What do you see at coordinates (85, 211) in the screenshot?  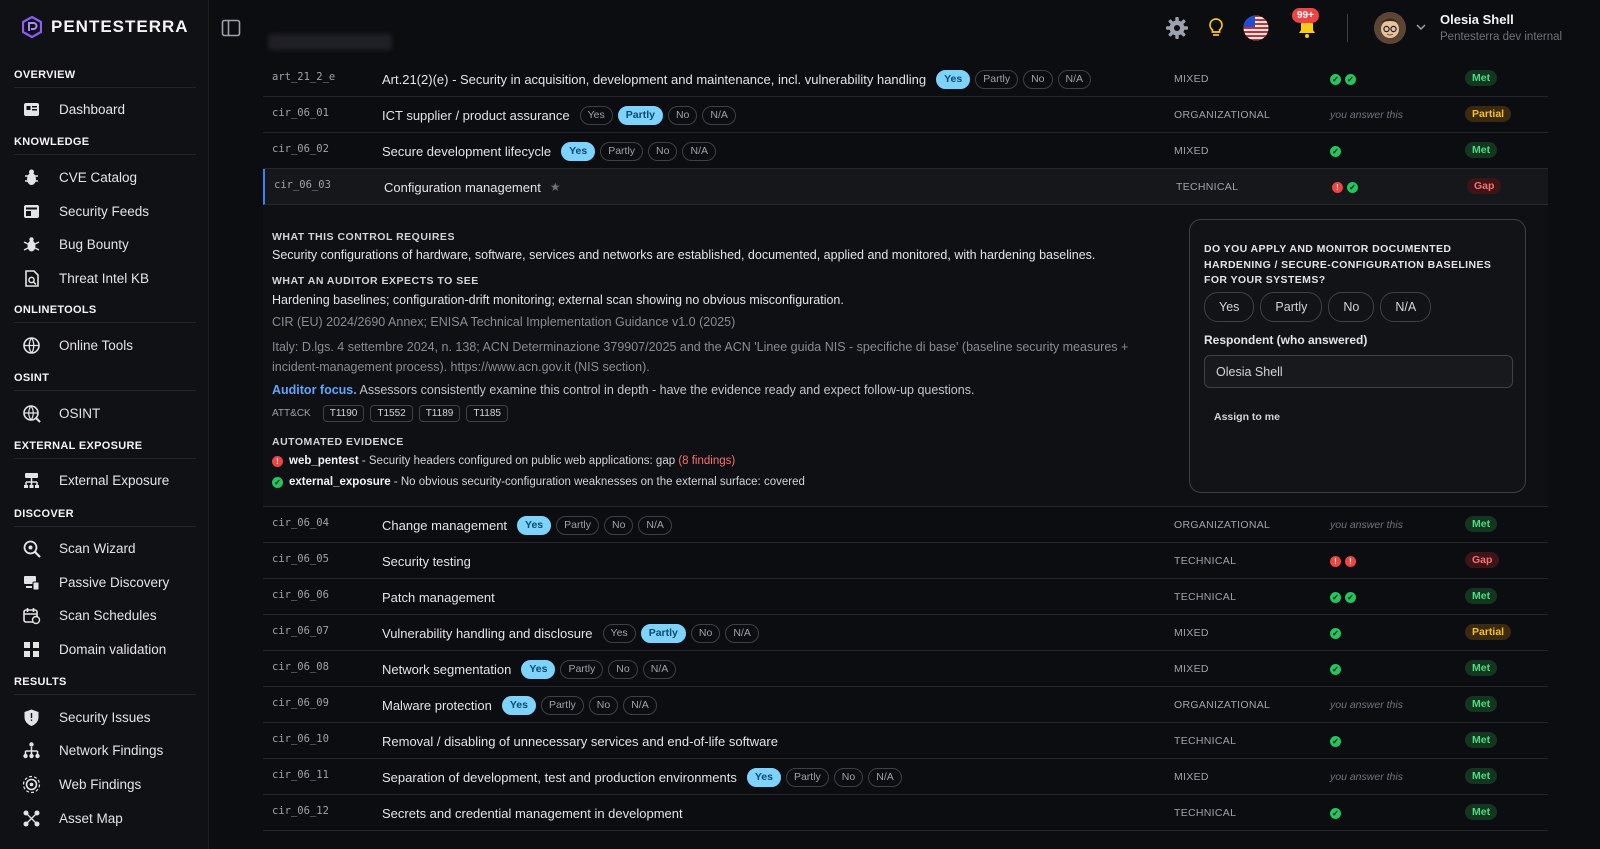 I see `sidebar-item-security-feeds: Security Feeds` at bounding box center [85, 211].